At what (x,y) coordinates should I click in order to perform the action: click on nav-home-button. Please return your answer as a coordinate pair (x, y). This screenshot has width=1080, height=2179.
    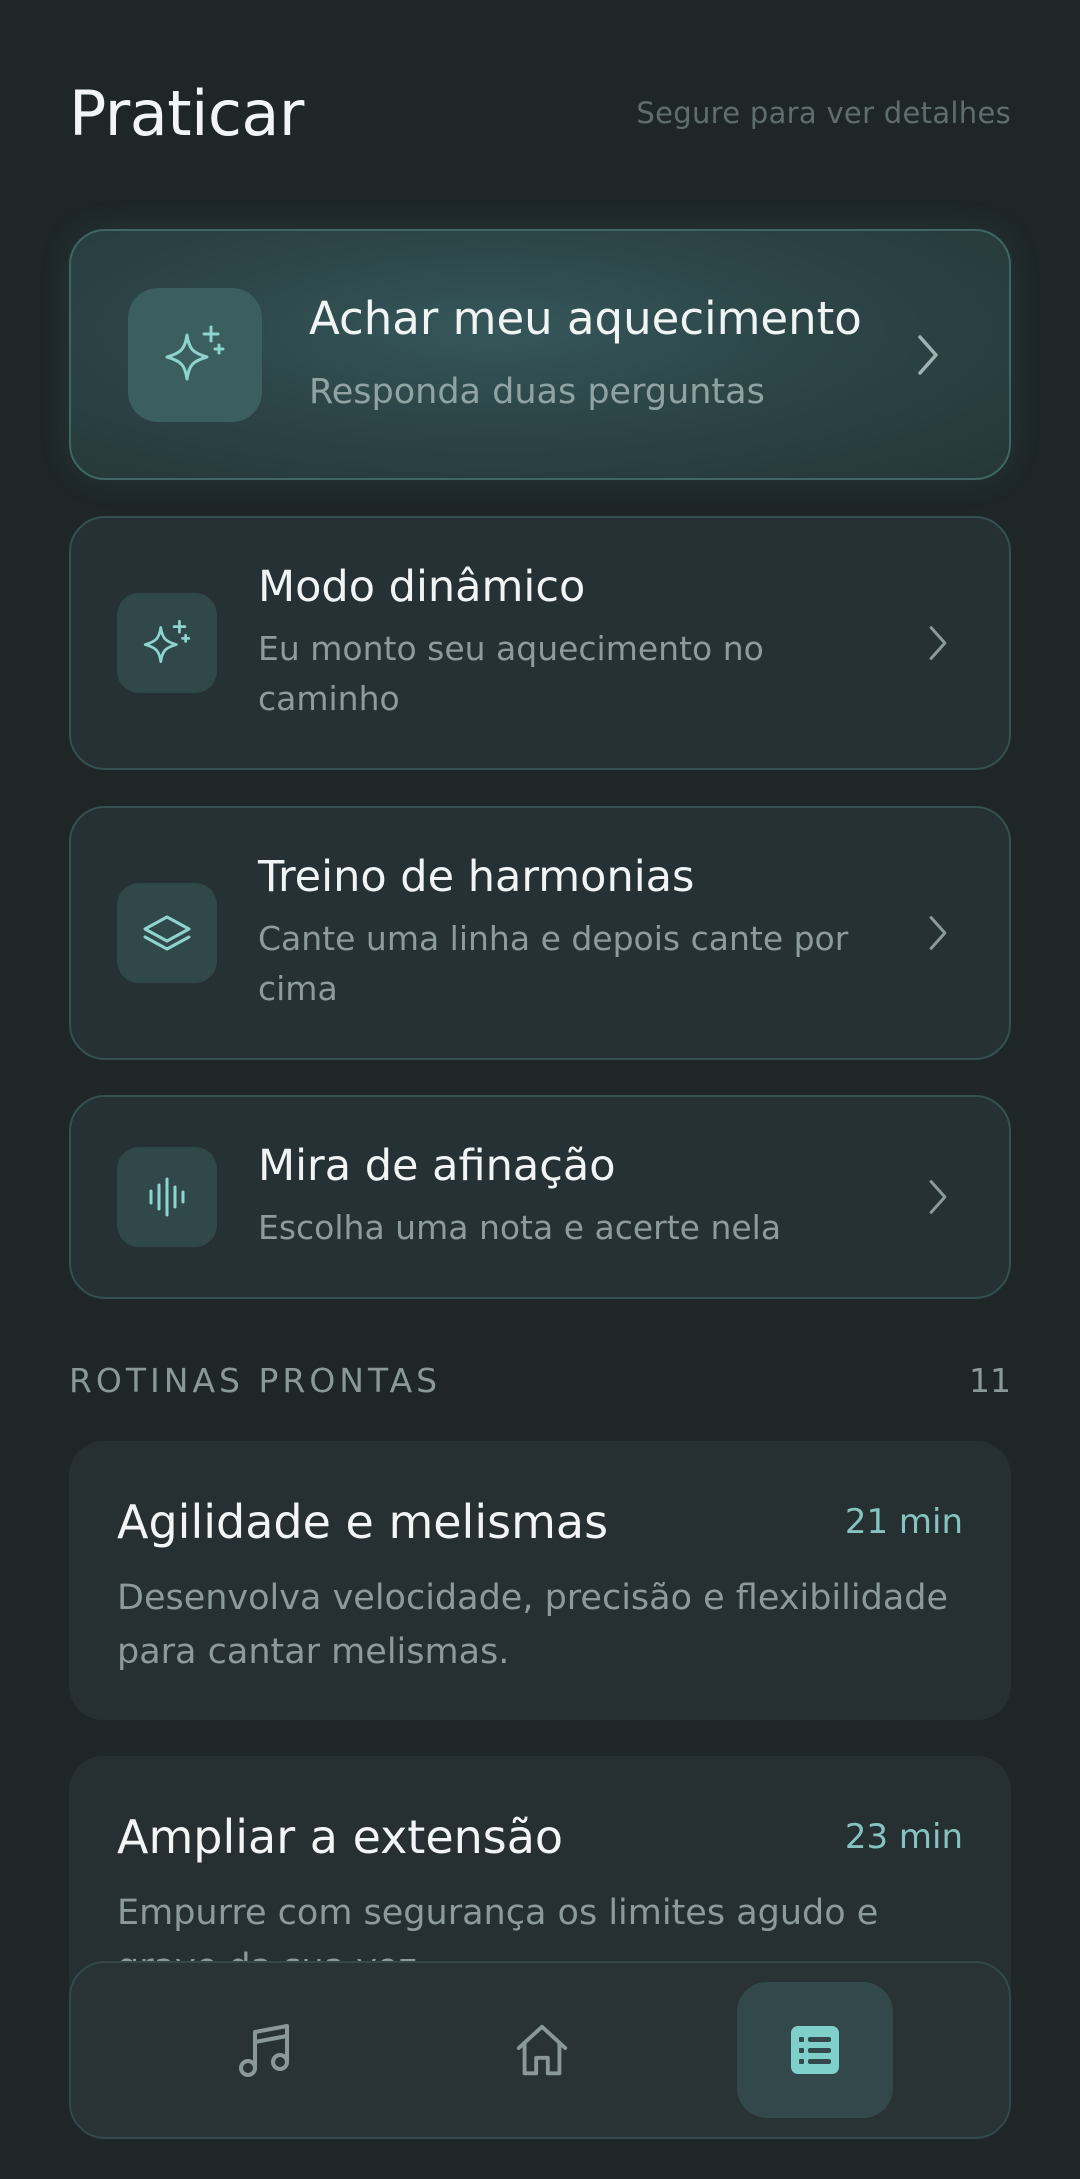
    Looking at the image, I should click on (542, 2050).